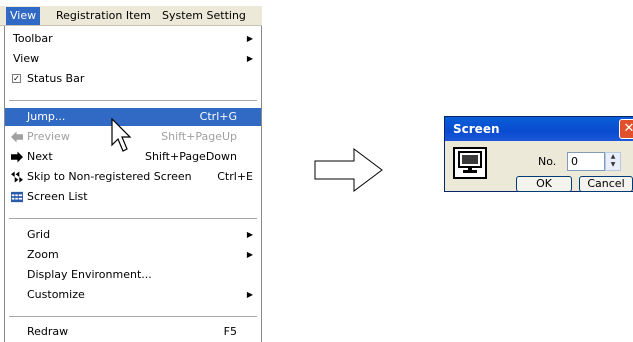 The image size is (633, 342). I want to click on menu-registration-item: Registration Item, so click(103, 16).